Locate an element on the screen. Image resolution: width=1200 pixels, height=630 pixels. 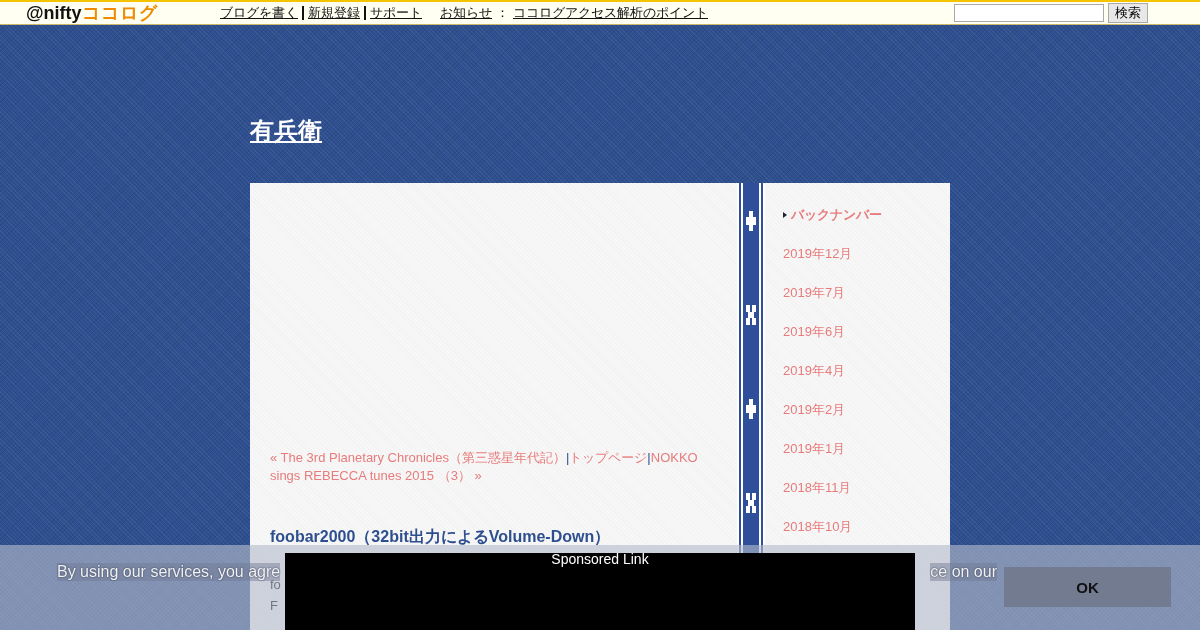
cookie-text: ce on our is located at coordinates (963, 572).